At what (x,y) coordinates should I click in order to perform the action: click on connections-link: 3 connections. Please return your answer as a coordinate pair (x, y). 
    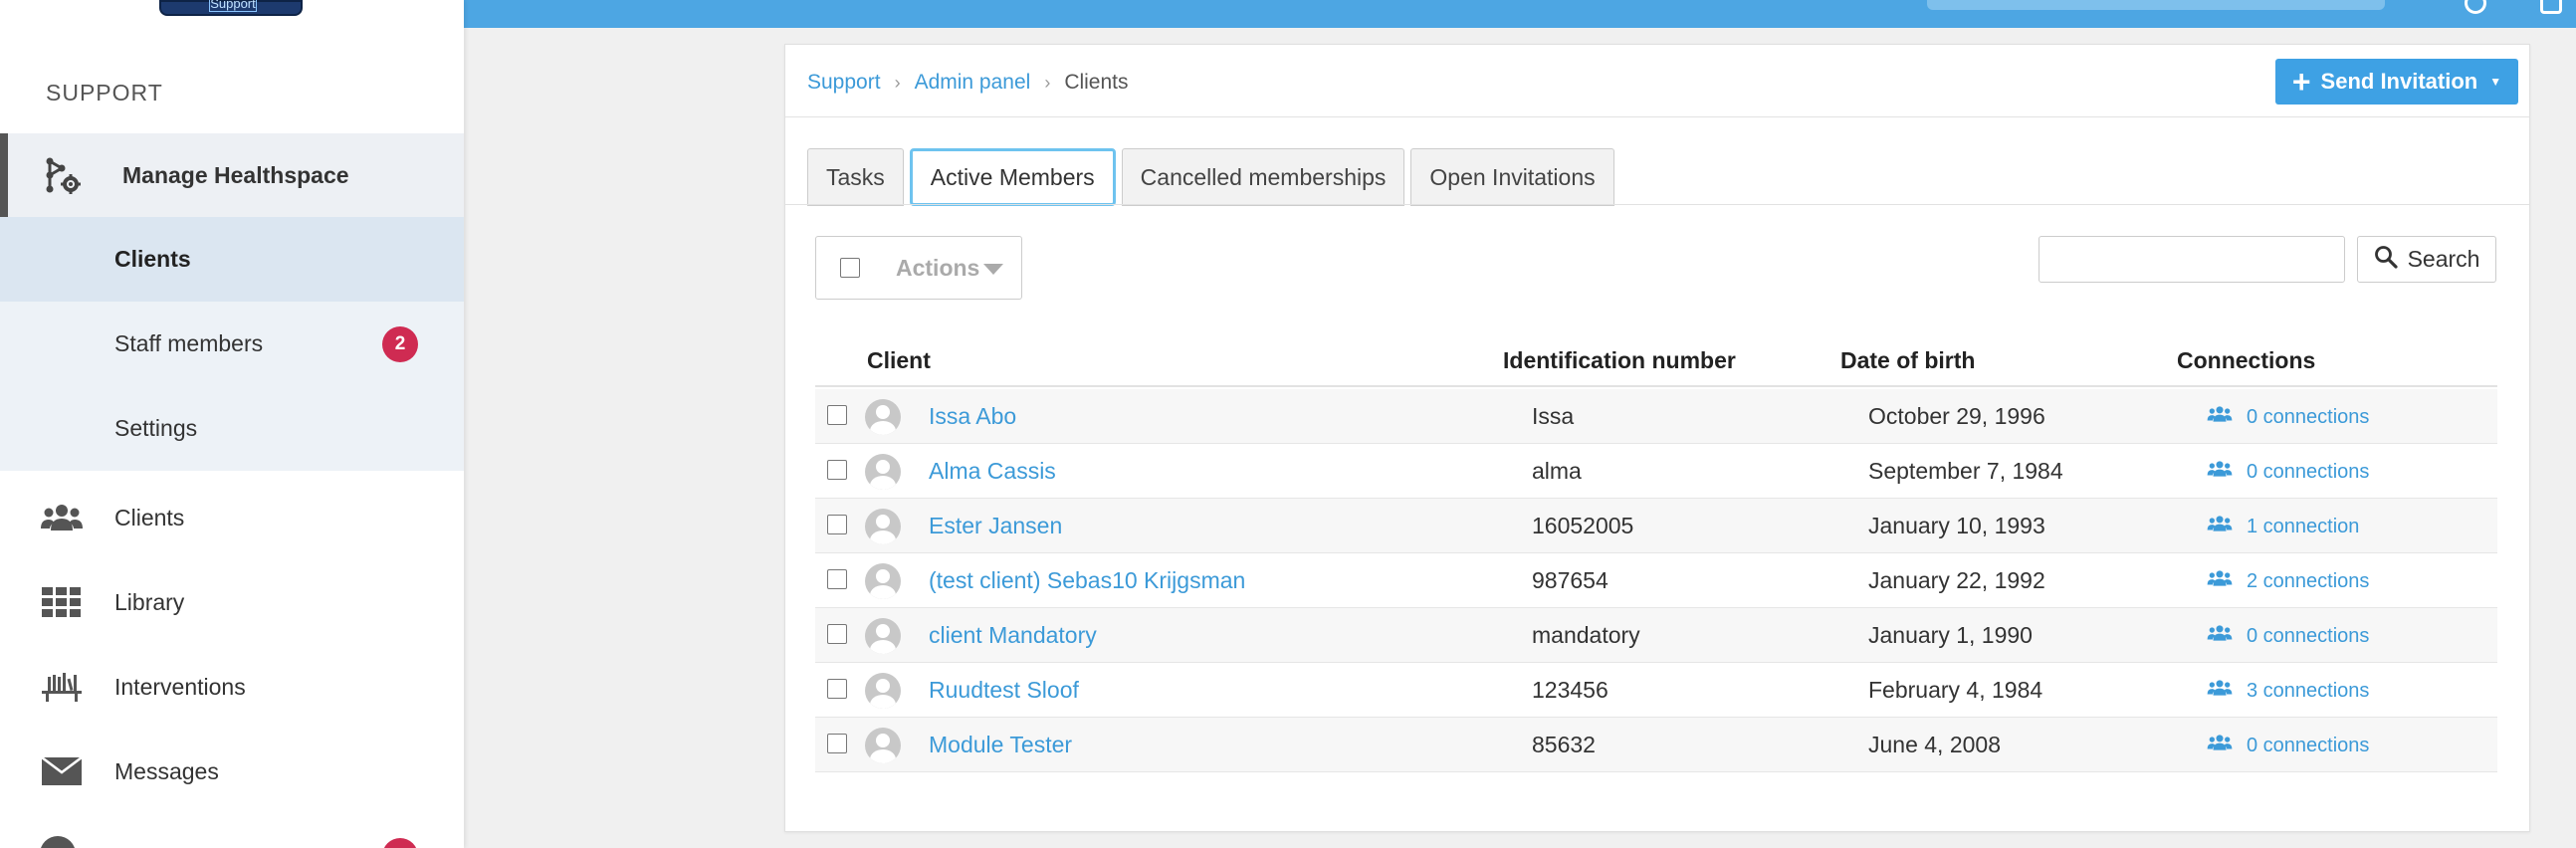
    Looking at the image, I should click on (2288, 691).